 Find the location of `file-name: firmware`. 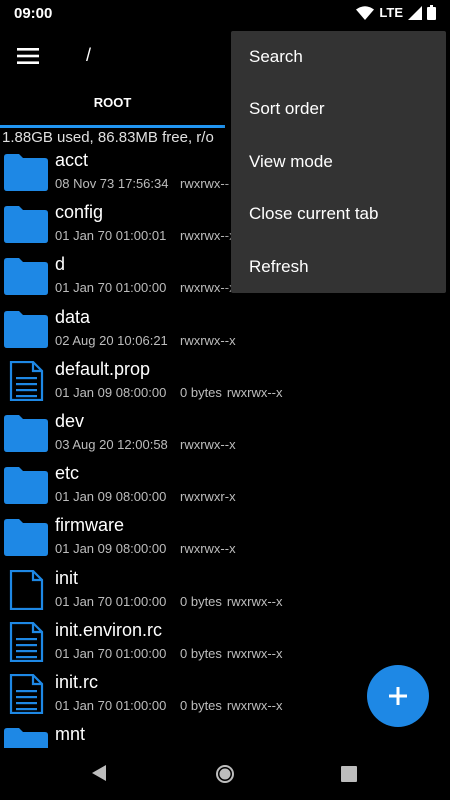

file-name: firmware is located at coordinates (90, 525).